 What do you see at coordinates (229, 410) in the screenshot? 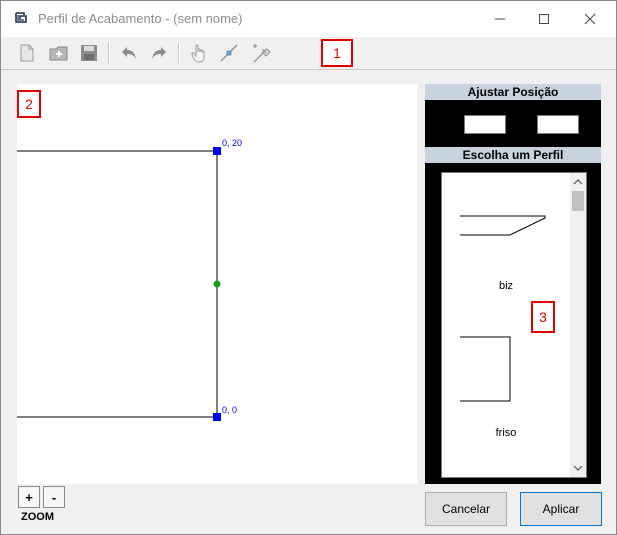
I see `point-bottom-label: 0, 0` at bounding box center [229, 410].